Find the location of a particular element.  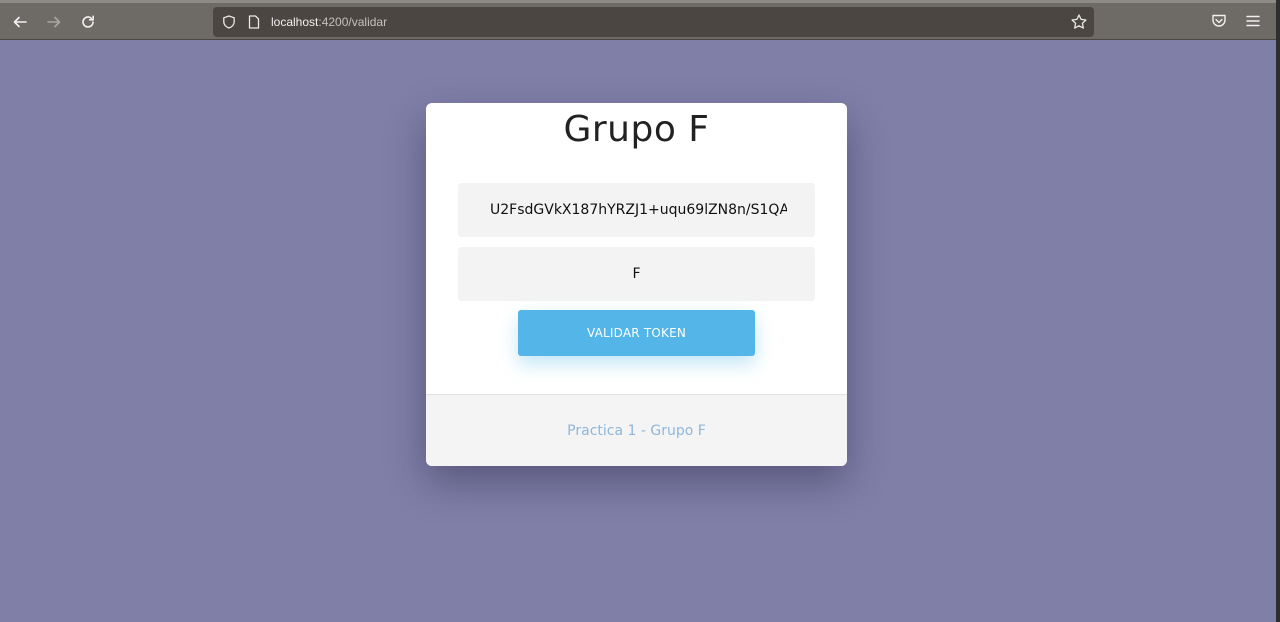

footer-text: Practica 1 - Grupo F is located at coordinates (636, 430).